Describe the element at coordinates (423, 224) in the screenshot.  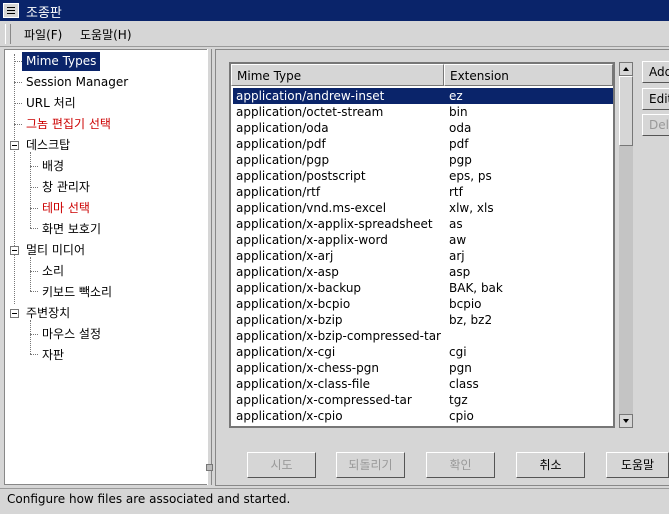
I see `table-row: application/x-applix-spreadsheet as` at that location.